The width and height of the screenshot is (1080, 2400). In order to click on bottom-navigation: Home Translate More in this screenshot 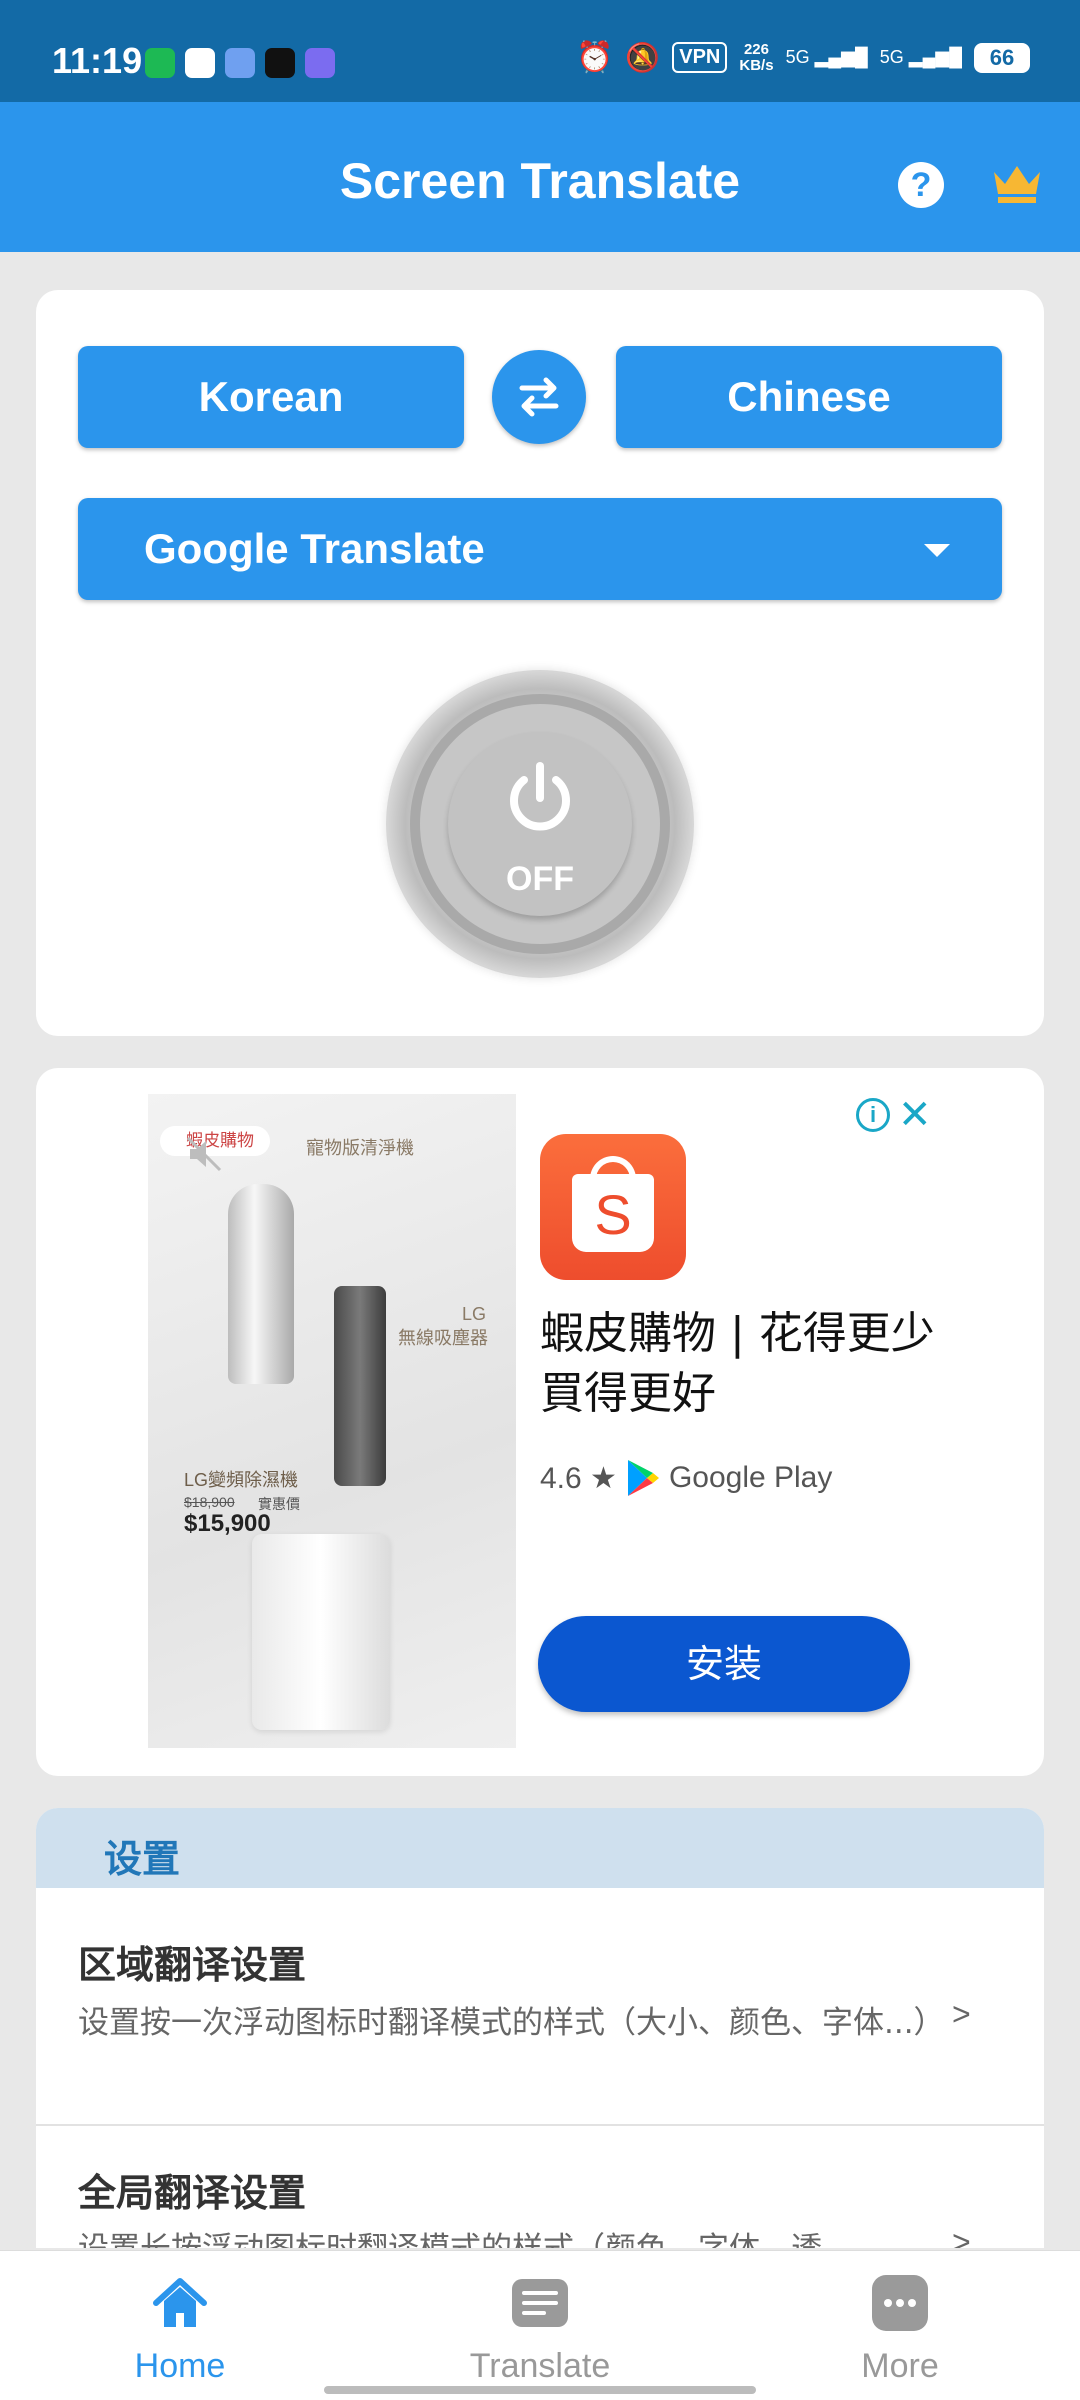, I will do `click(540, 2325)`.